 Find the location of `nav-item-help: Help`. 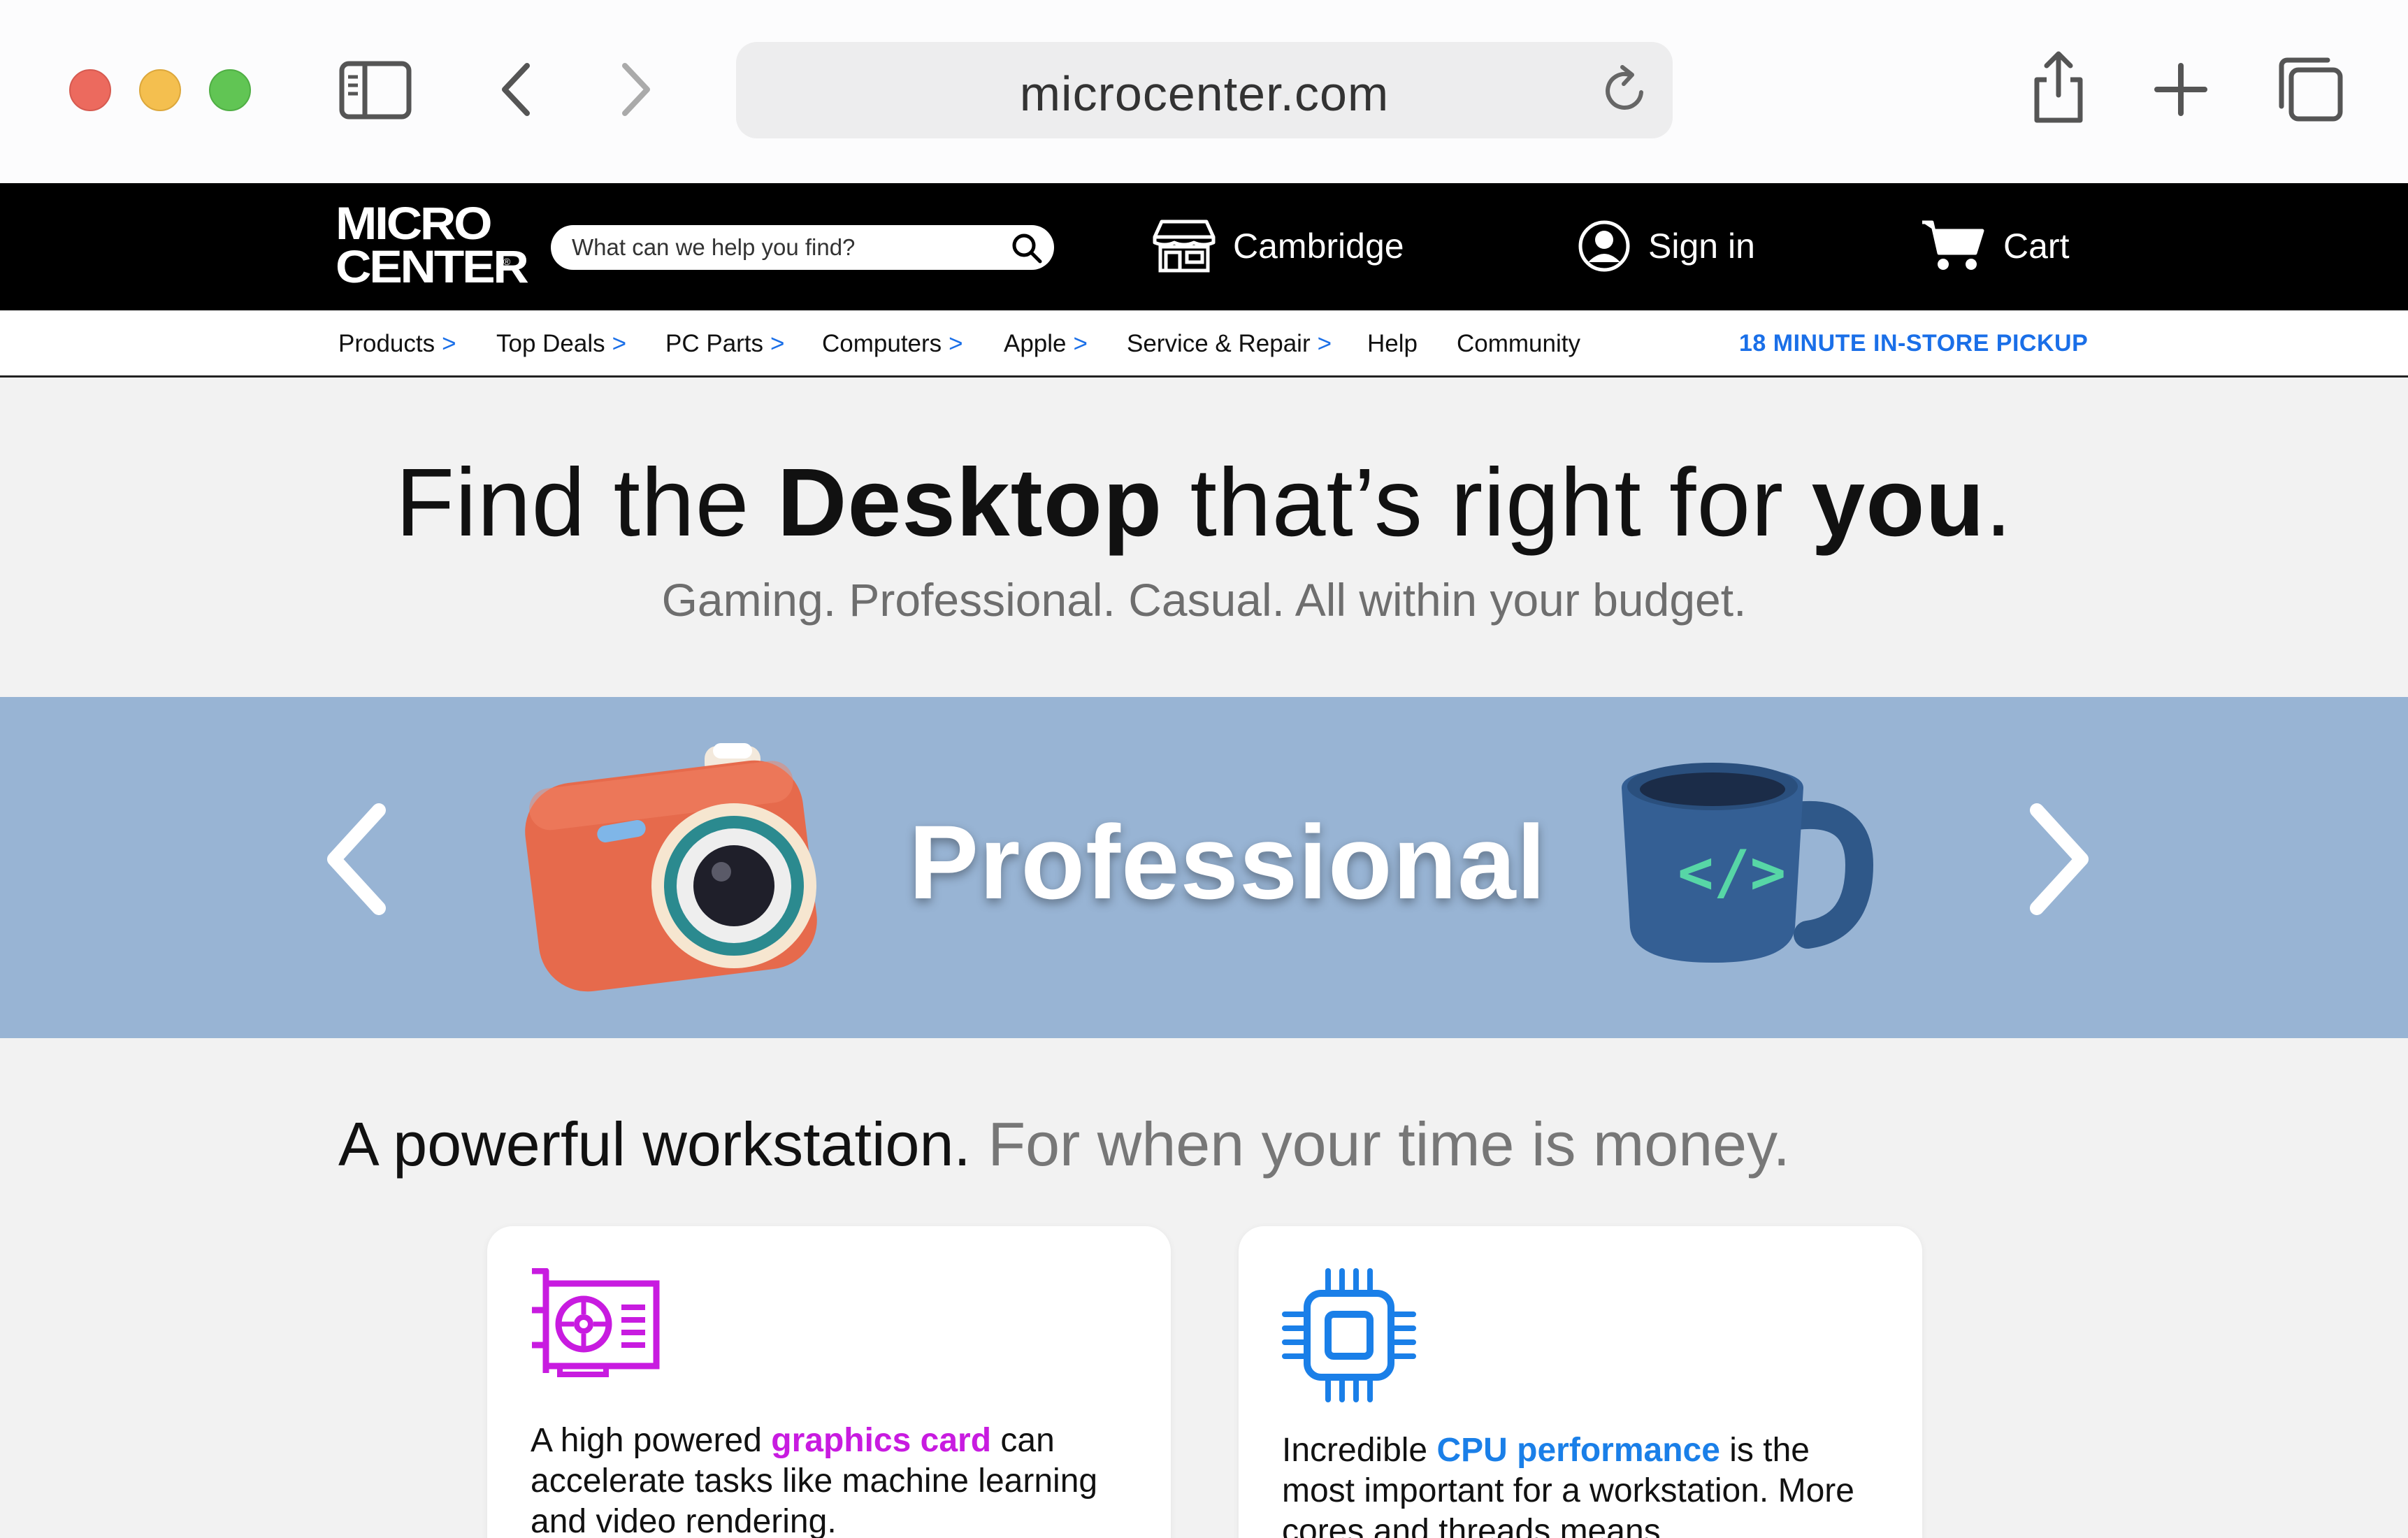

nav-item-help: Help is located at coordinates (1392, 344).